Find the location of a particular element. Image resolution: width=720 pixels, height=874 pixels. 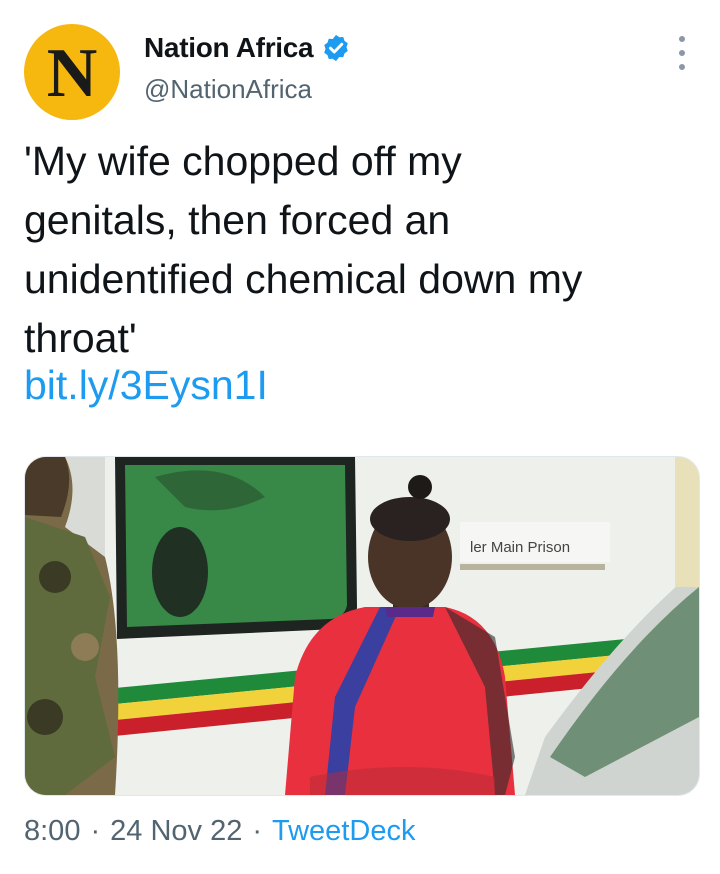

tweet-source: TweetDeck is located at coordinates (343, 831).